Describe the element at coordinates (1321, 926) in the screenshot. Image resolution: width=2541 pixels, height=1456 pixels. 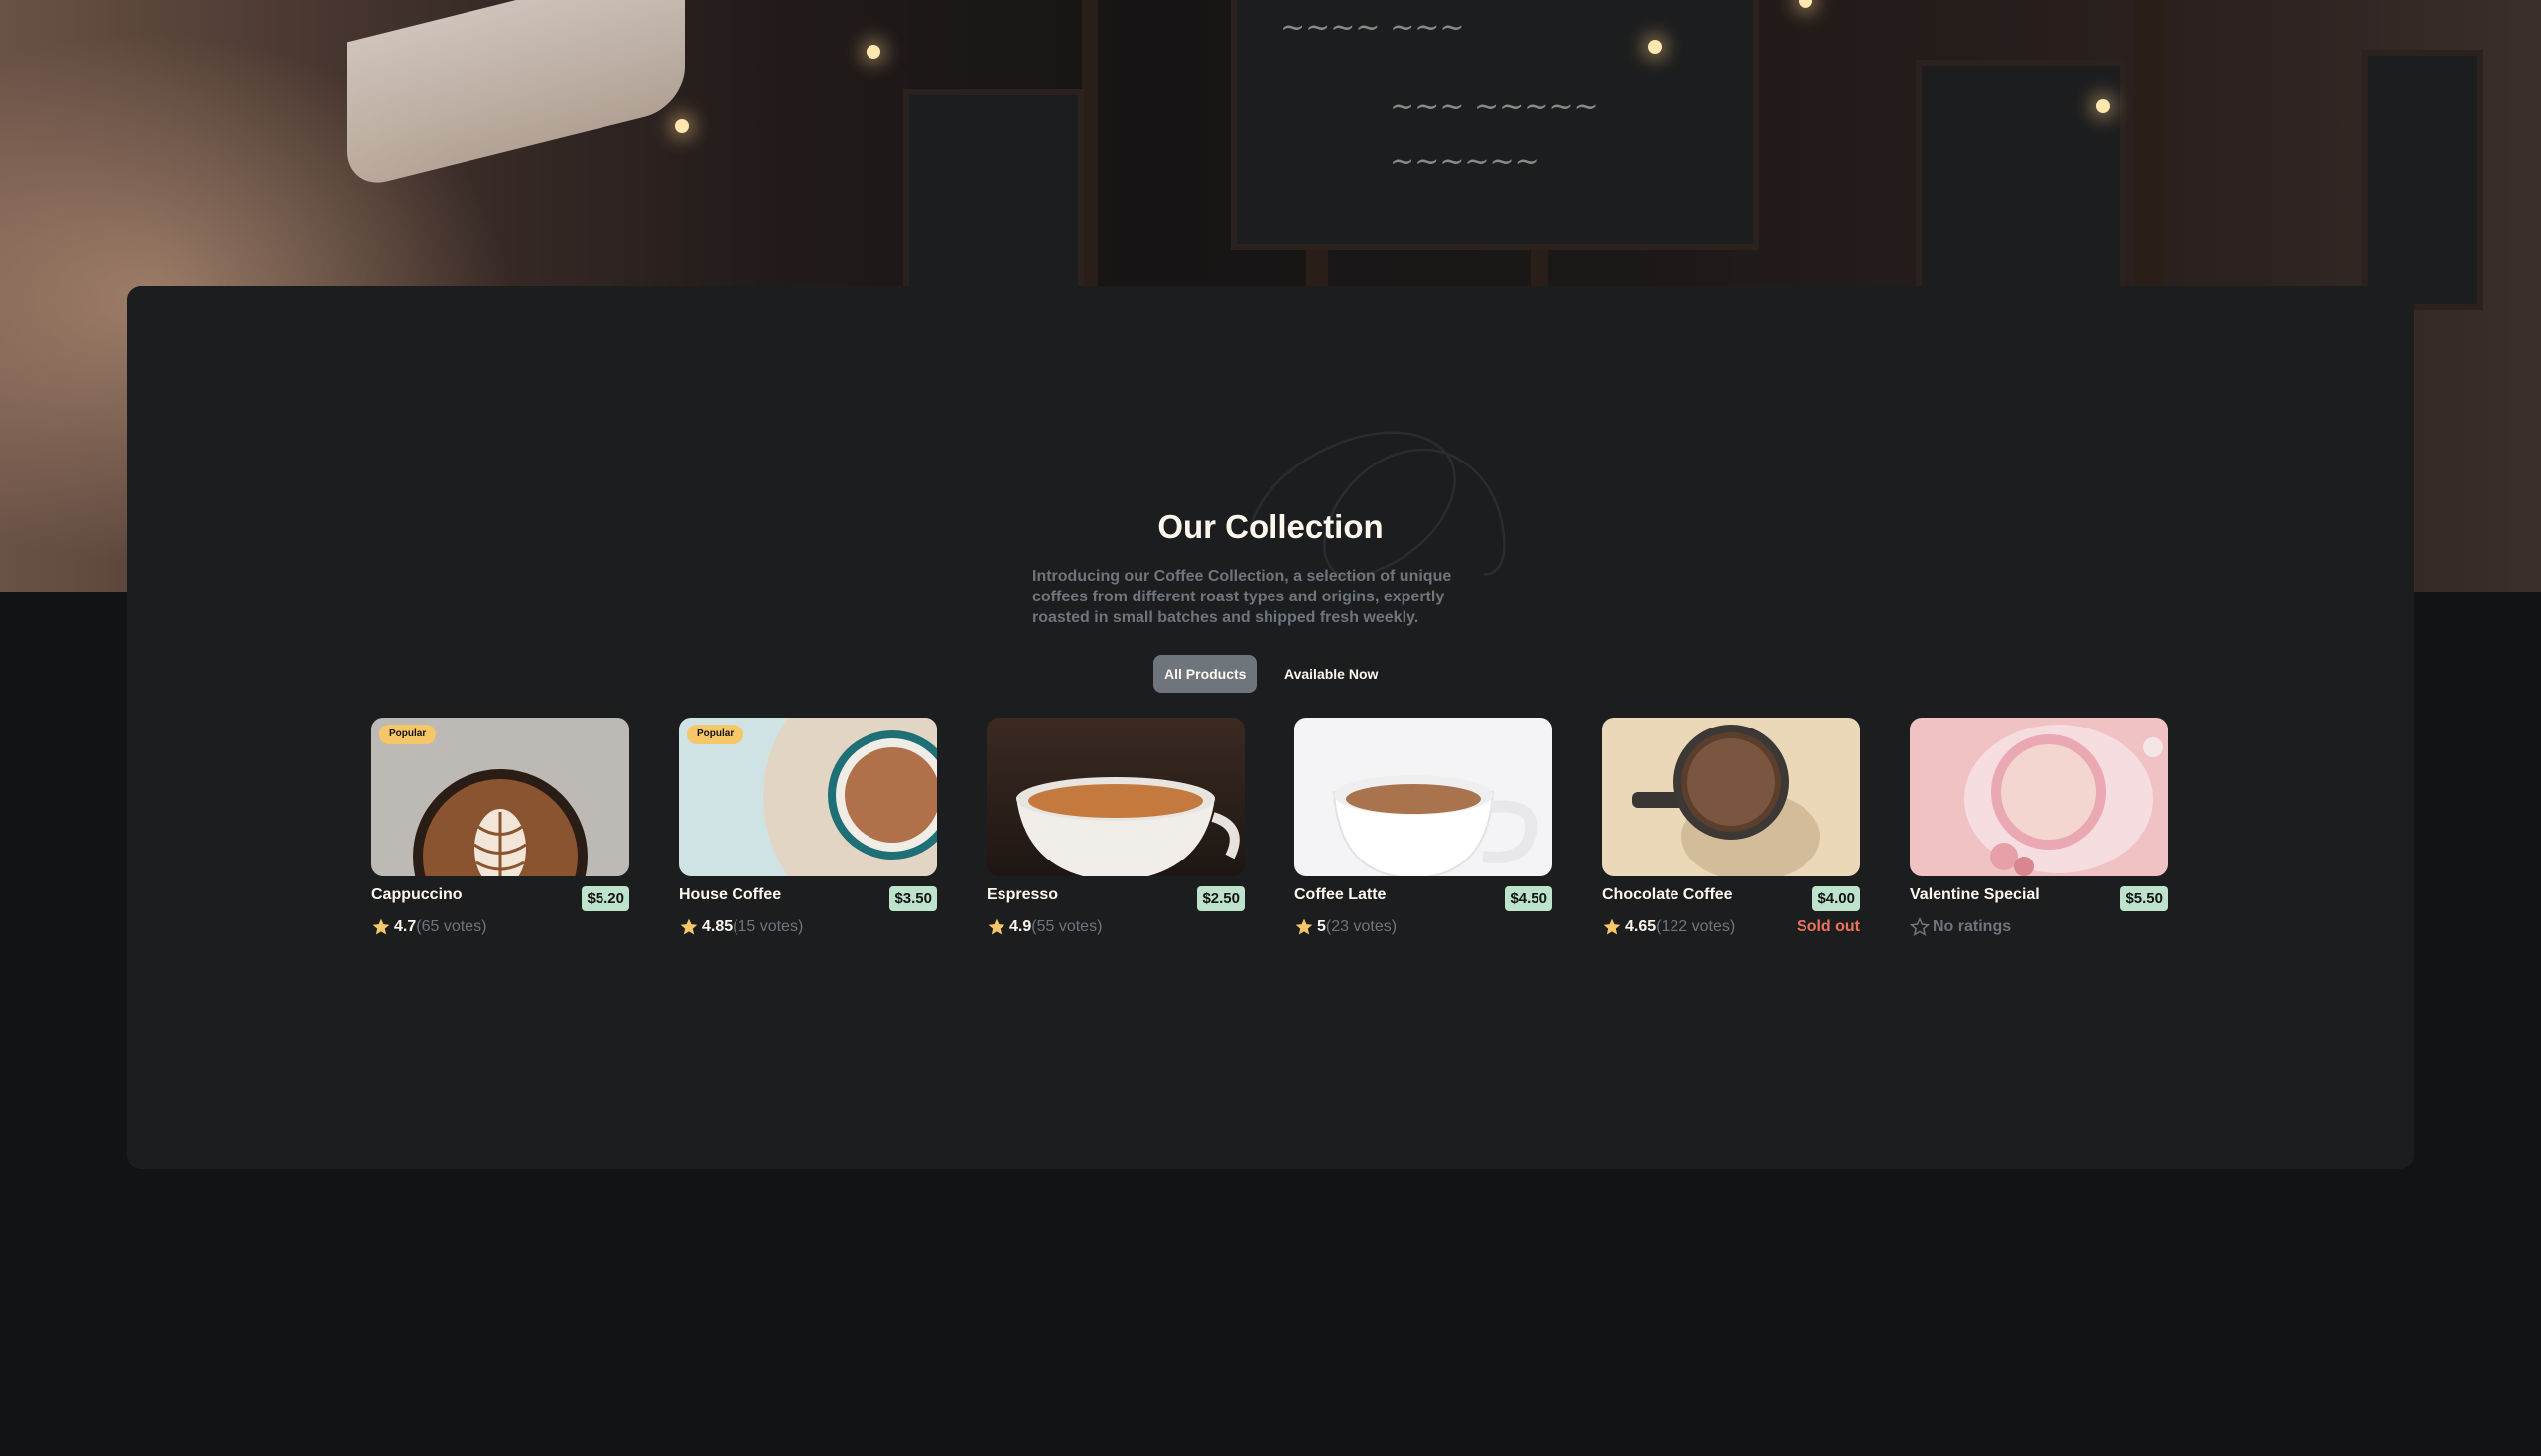
I see `rating-value: 5` at that location.